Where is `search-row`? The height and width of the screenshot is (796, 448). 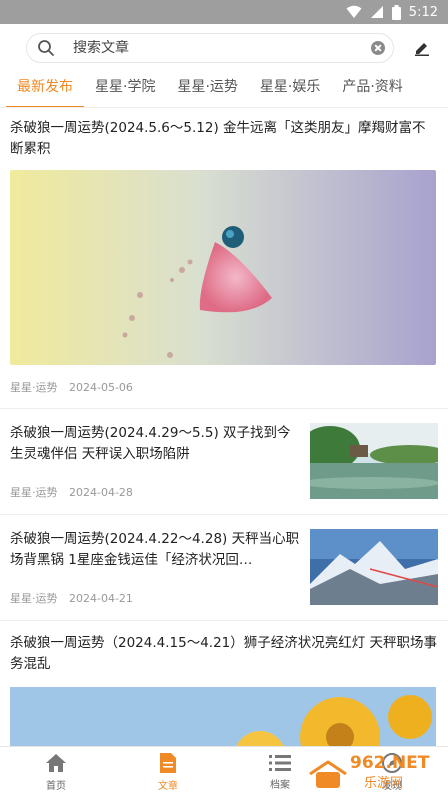
search-row is located at coordinates (224, 48).